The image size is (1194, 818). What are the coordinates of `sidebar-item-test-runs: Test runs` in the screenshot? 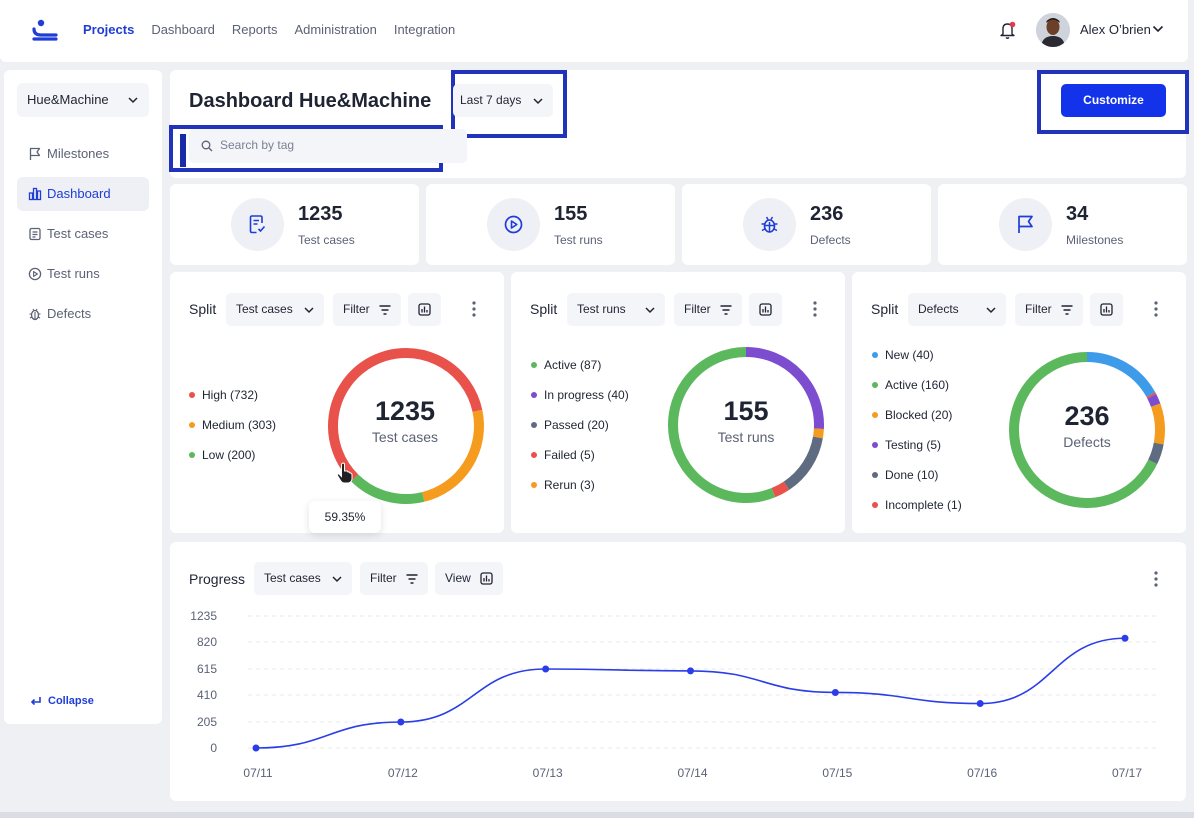 It's located at (83, 274).